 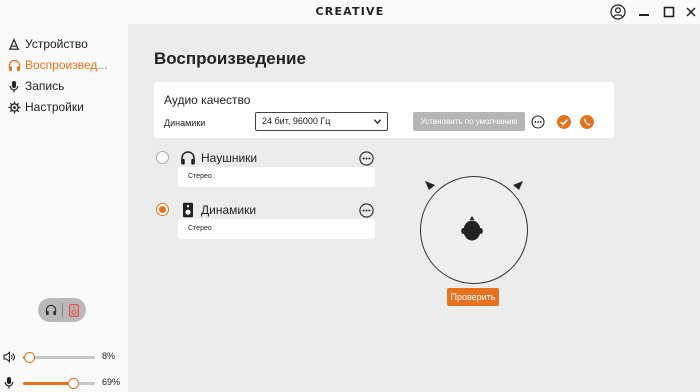 What do you see at coordinates (469, 121) in the screenshot?
I see `set-default-button: Установить по умолчанию` at bounding box center [469, 121].